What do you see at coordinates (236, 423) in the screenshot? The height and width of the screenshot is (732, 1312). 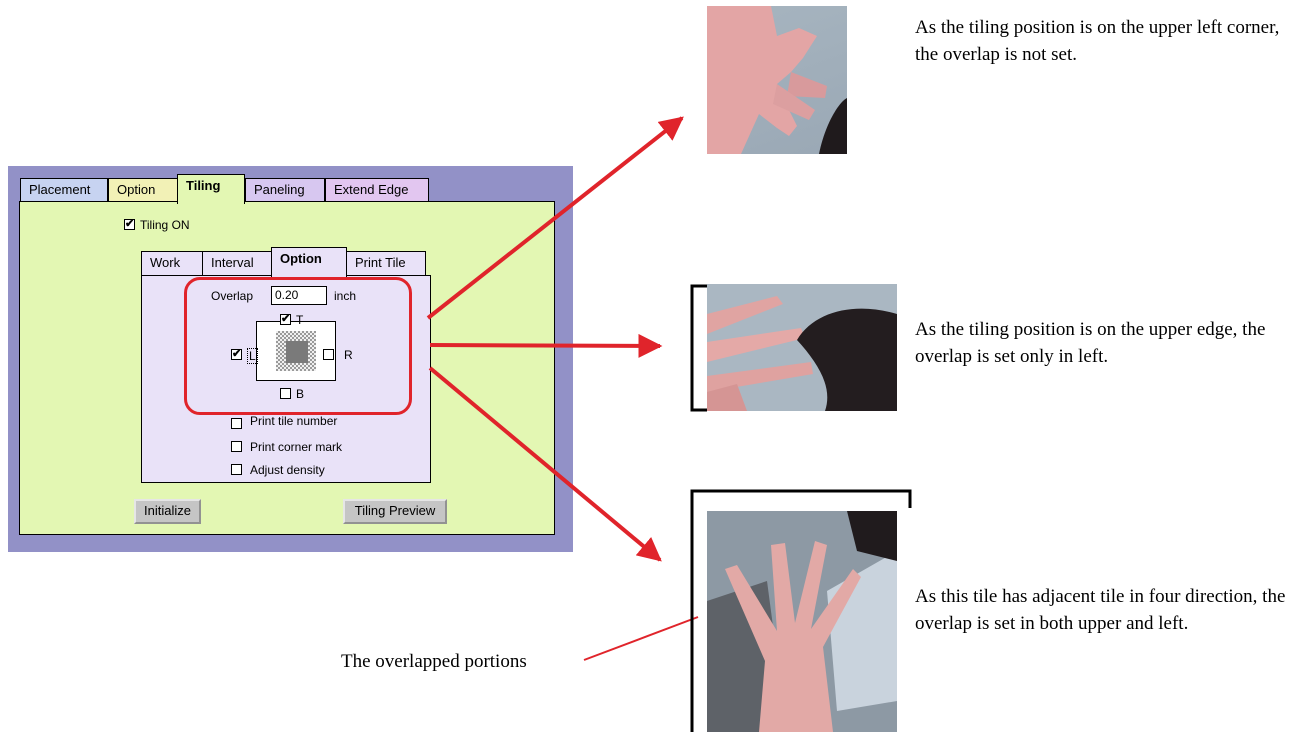 I see `print-tile-number-checkbox` at bounding box center [236, 423].